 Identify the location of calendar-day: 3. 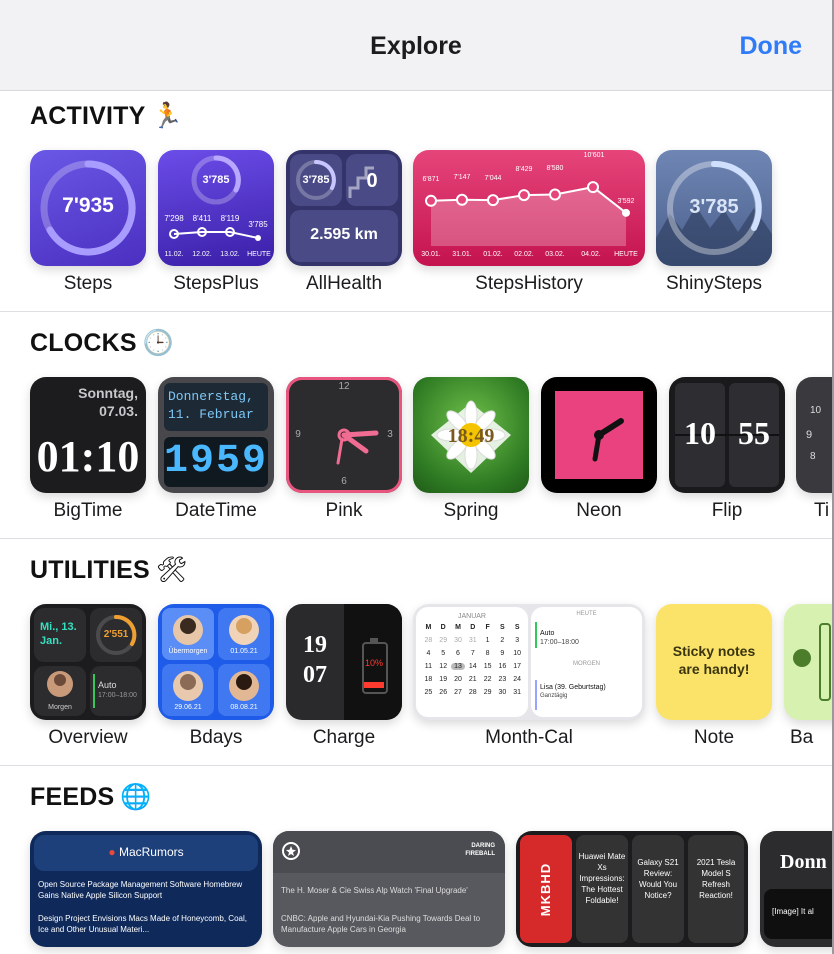
(517, 640).